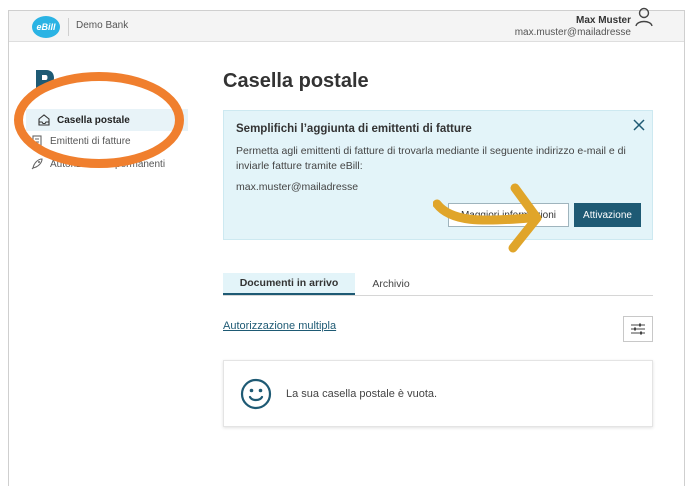 Image resolution: width=685 pixels, height=486 pixels. What do you see at coordinates (362, 394) in the screenshot?
I see `empty-state-message: La sua casella postale è vuota.` at bounding box center [362, 394].